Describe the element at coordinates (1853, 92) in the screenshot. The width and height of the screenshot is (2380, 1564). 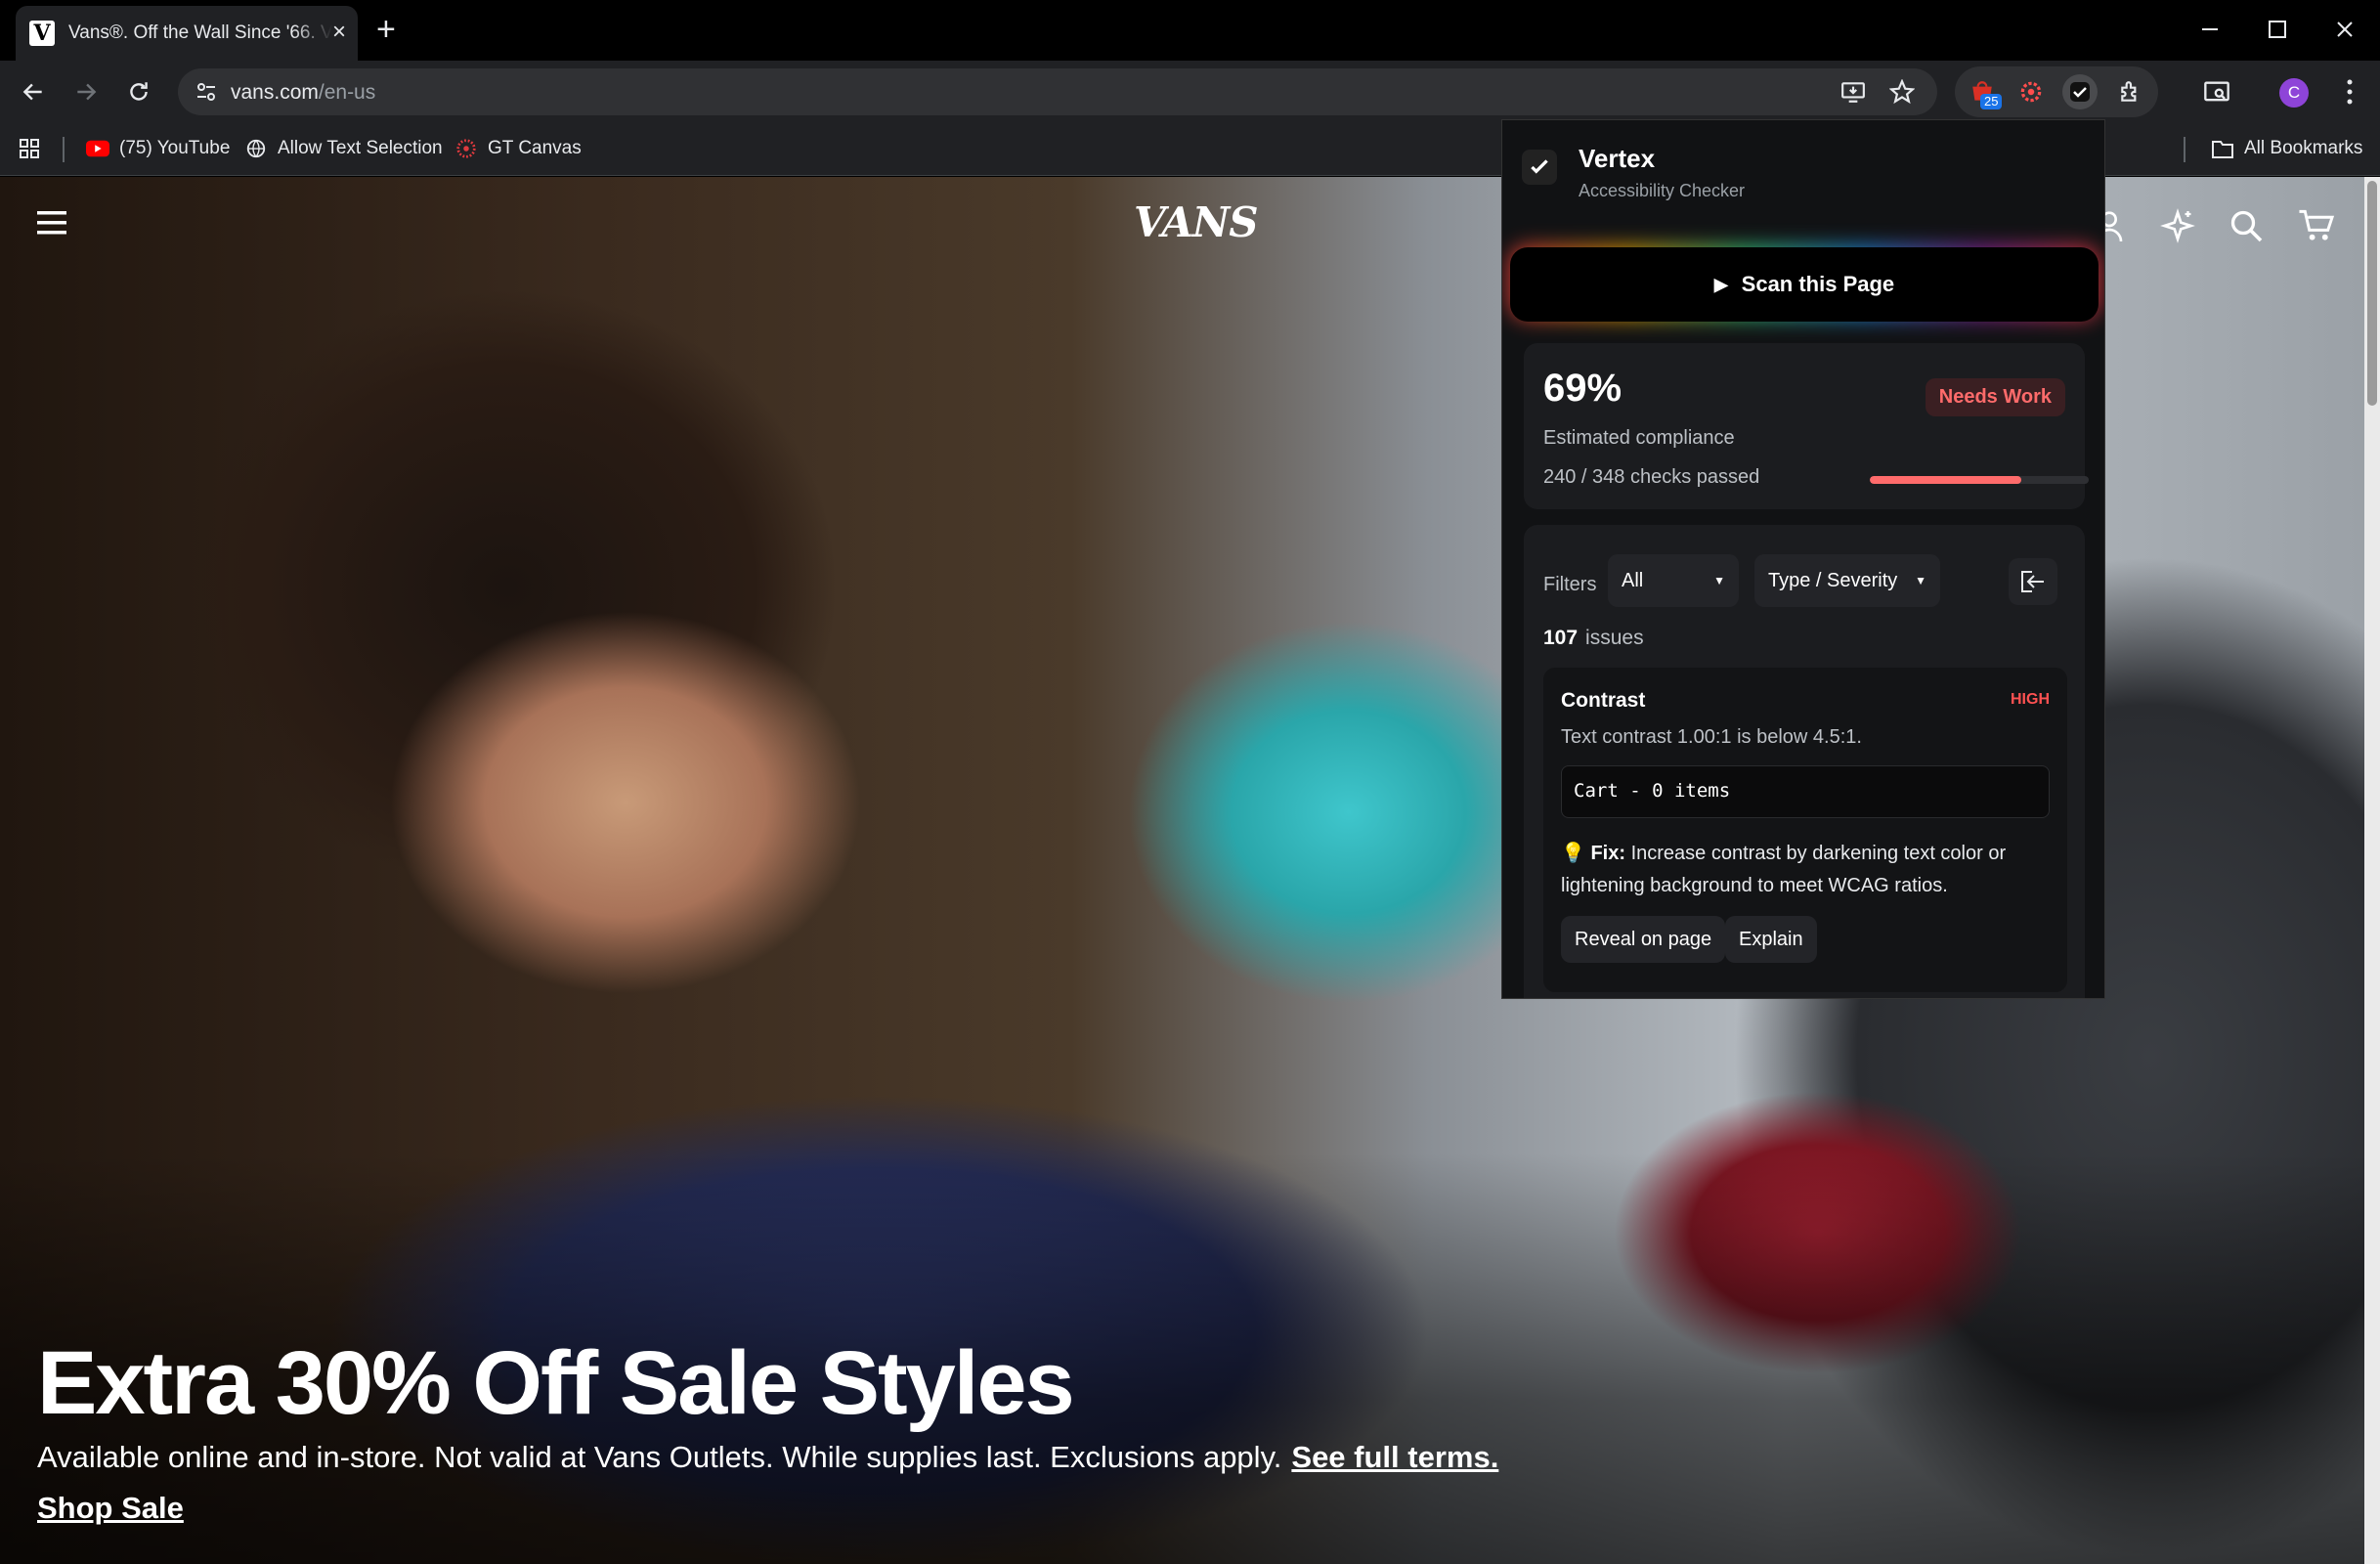
I see `install-app-icon` at that location.